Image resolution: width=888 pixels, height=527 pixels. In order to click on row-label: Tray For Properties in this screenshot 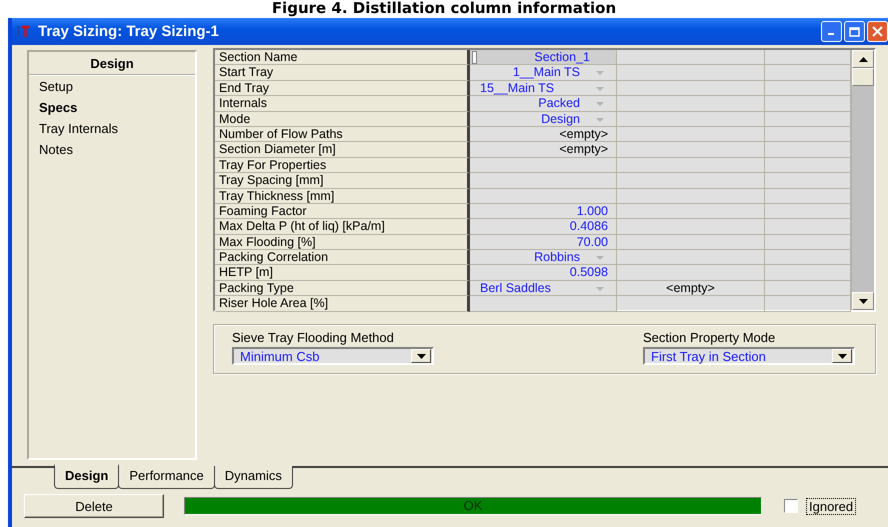, I will do `click(342, 166)`.